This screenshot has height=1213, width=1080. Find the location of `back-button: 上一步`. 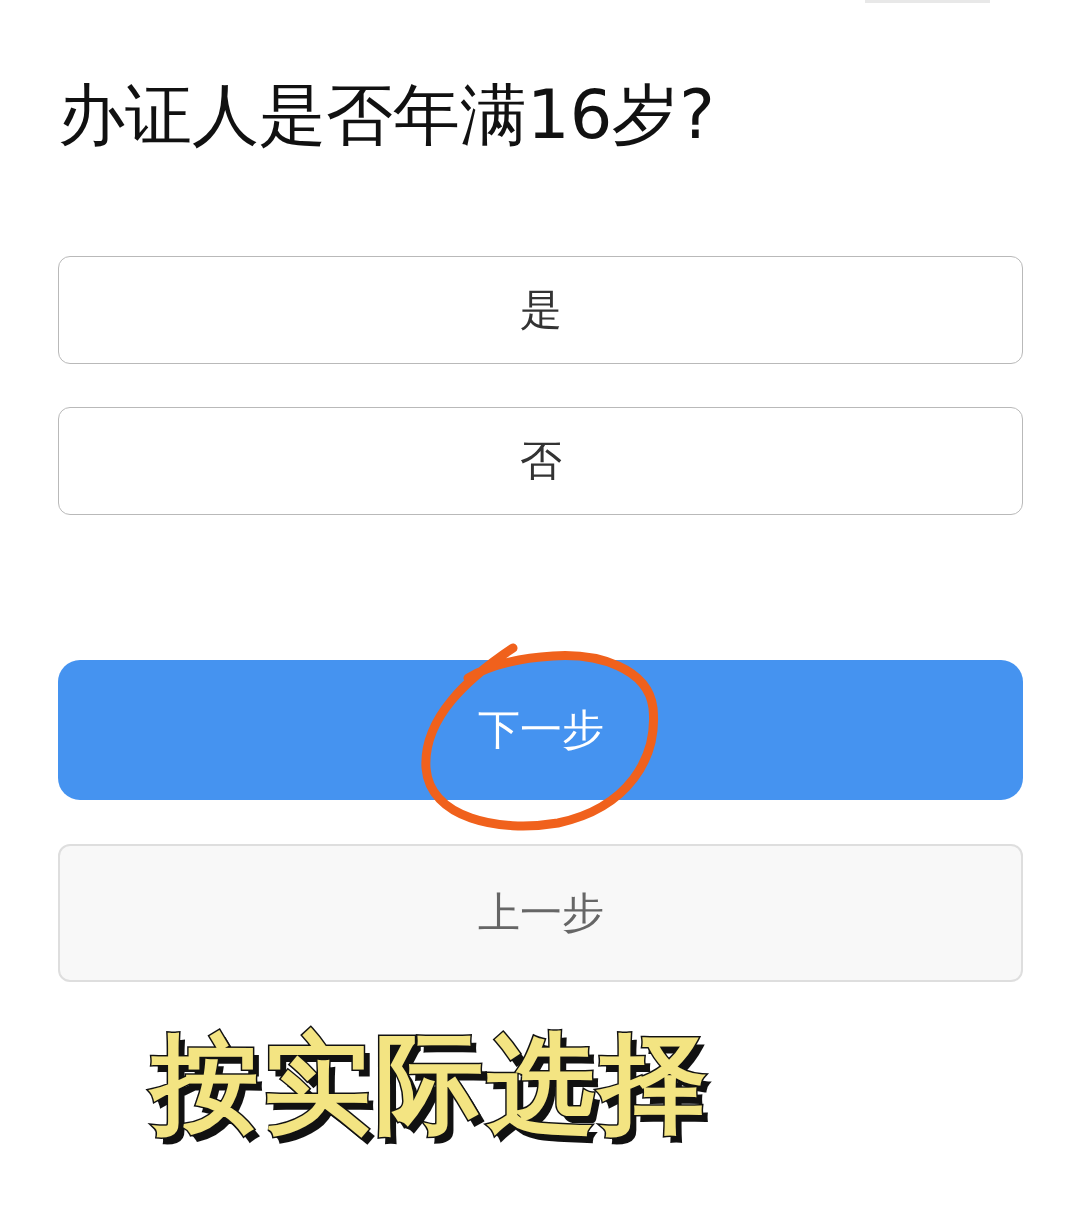

back-button: 上一步 is located at coordinates (540, 913).